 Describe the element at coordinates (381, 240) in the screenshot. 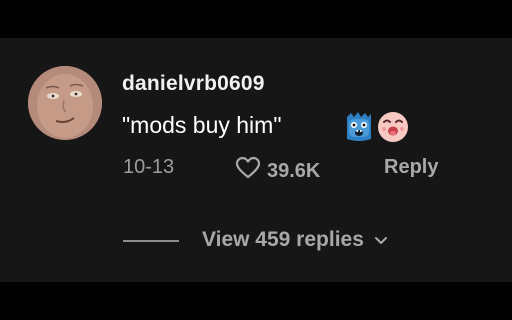

I see `chevron-down-icon` at that location.